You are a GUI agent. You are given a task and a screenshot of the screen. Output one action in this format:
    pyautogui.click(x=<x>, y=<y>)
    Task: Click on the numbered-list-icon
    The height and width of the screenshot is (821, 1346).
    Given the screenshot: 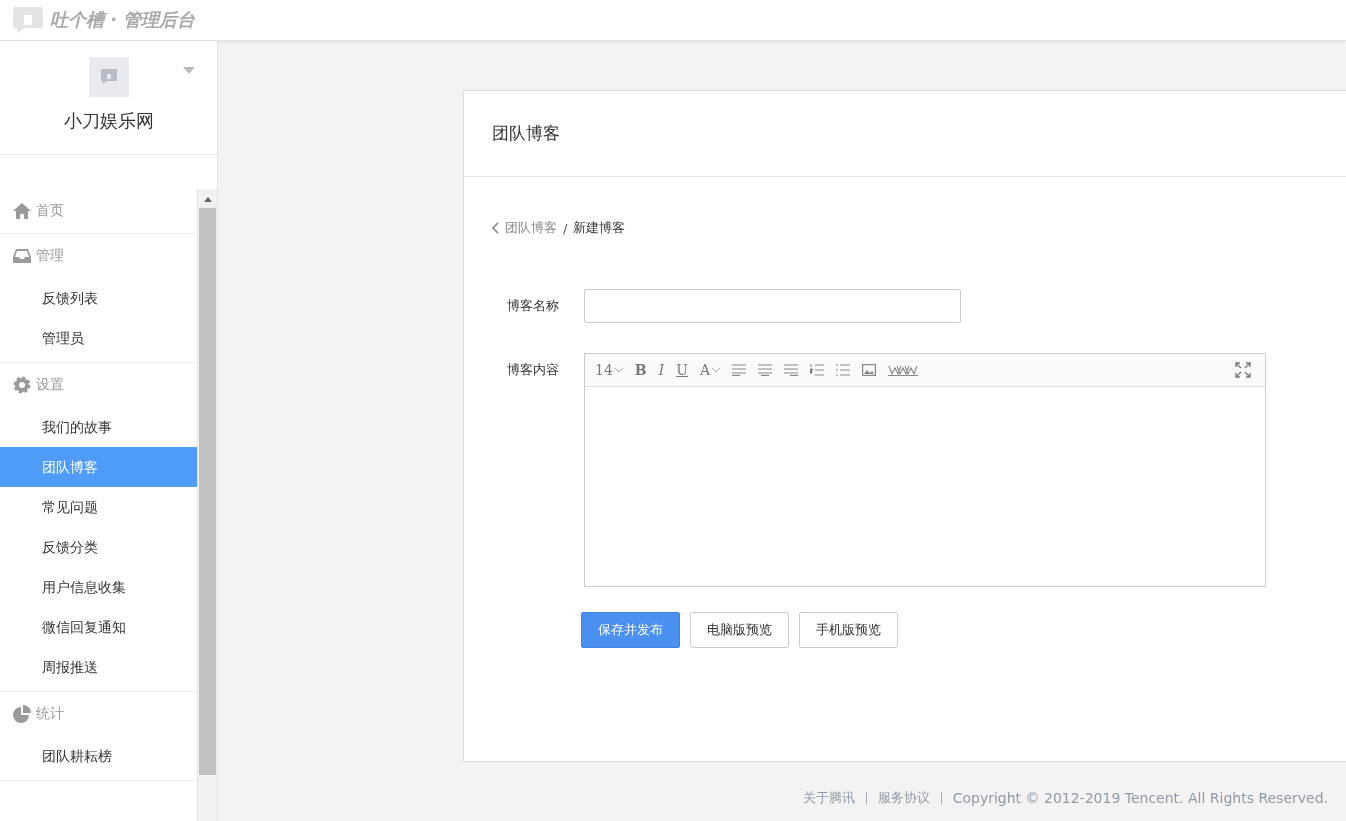 What is the action you would take?
    pyautogui.click(x=817, y=370)
    